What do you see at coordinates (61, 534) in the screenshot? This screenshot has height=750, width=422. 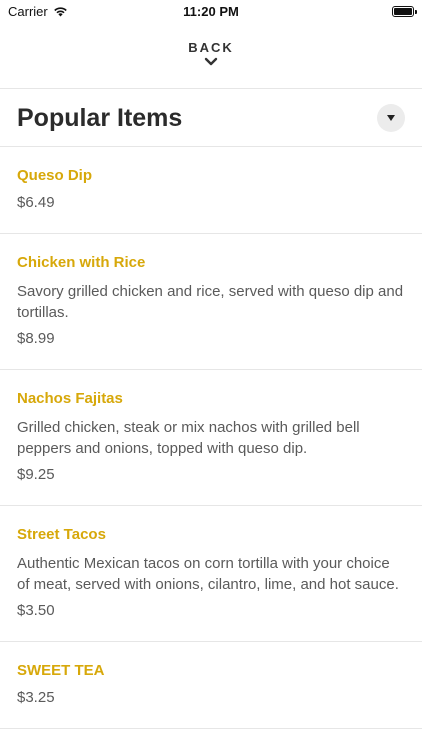 I see `item-name: Street Tacos` at bounding box center [61, 534].